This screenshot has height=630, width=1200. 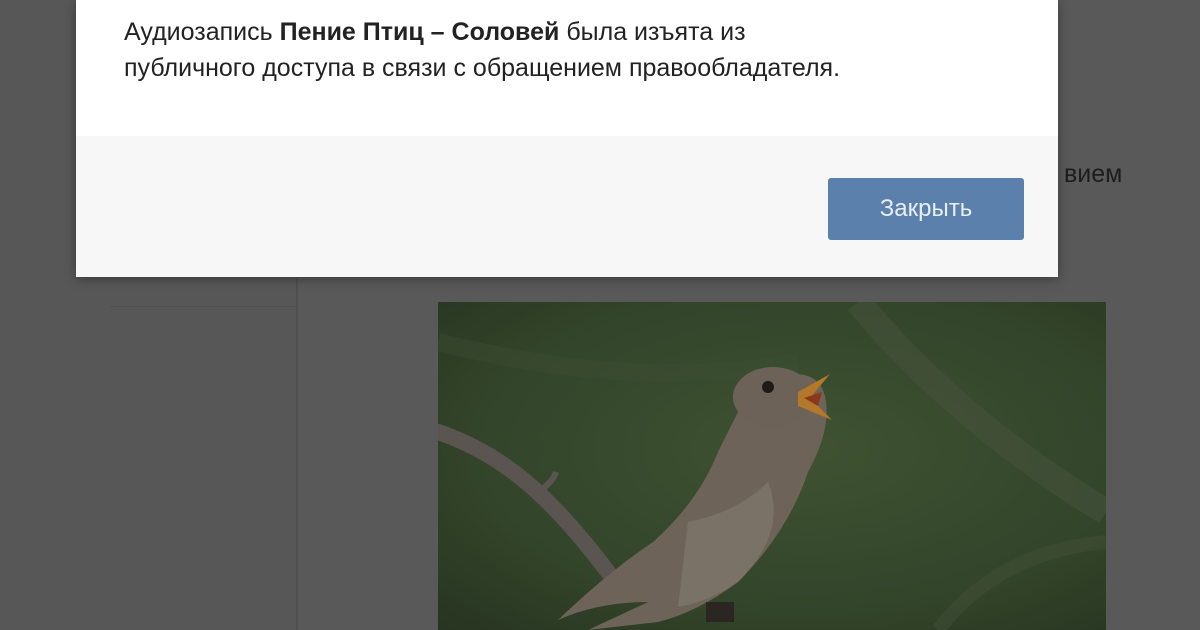 I want to click on column-divider, so click(x=297, y=454).